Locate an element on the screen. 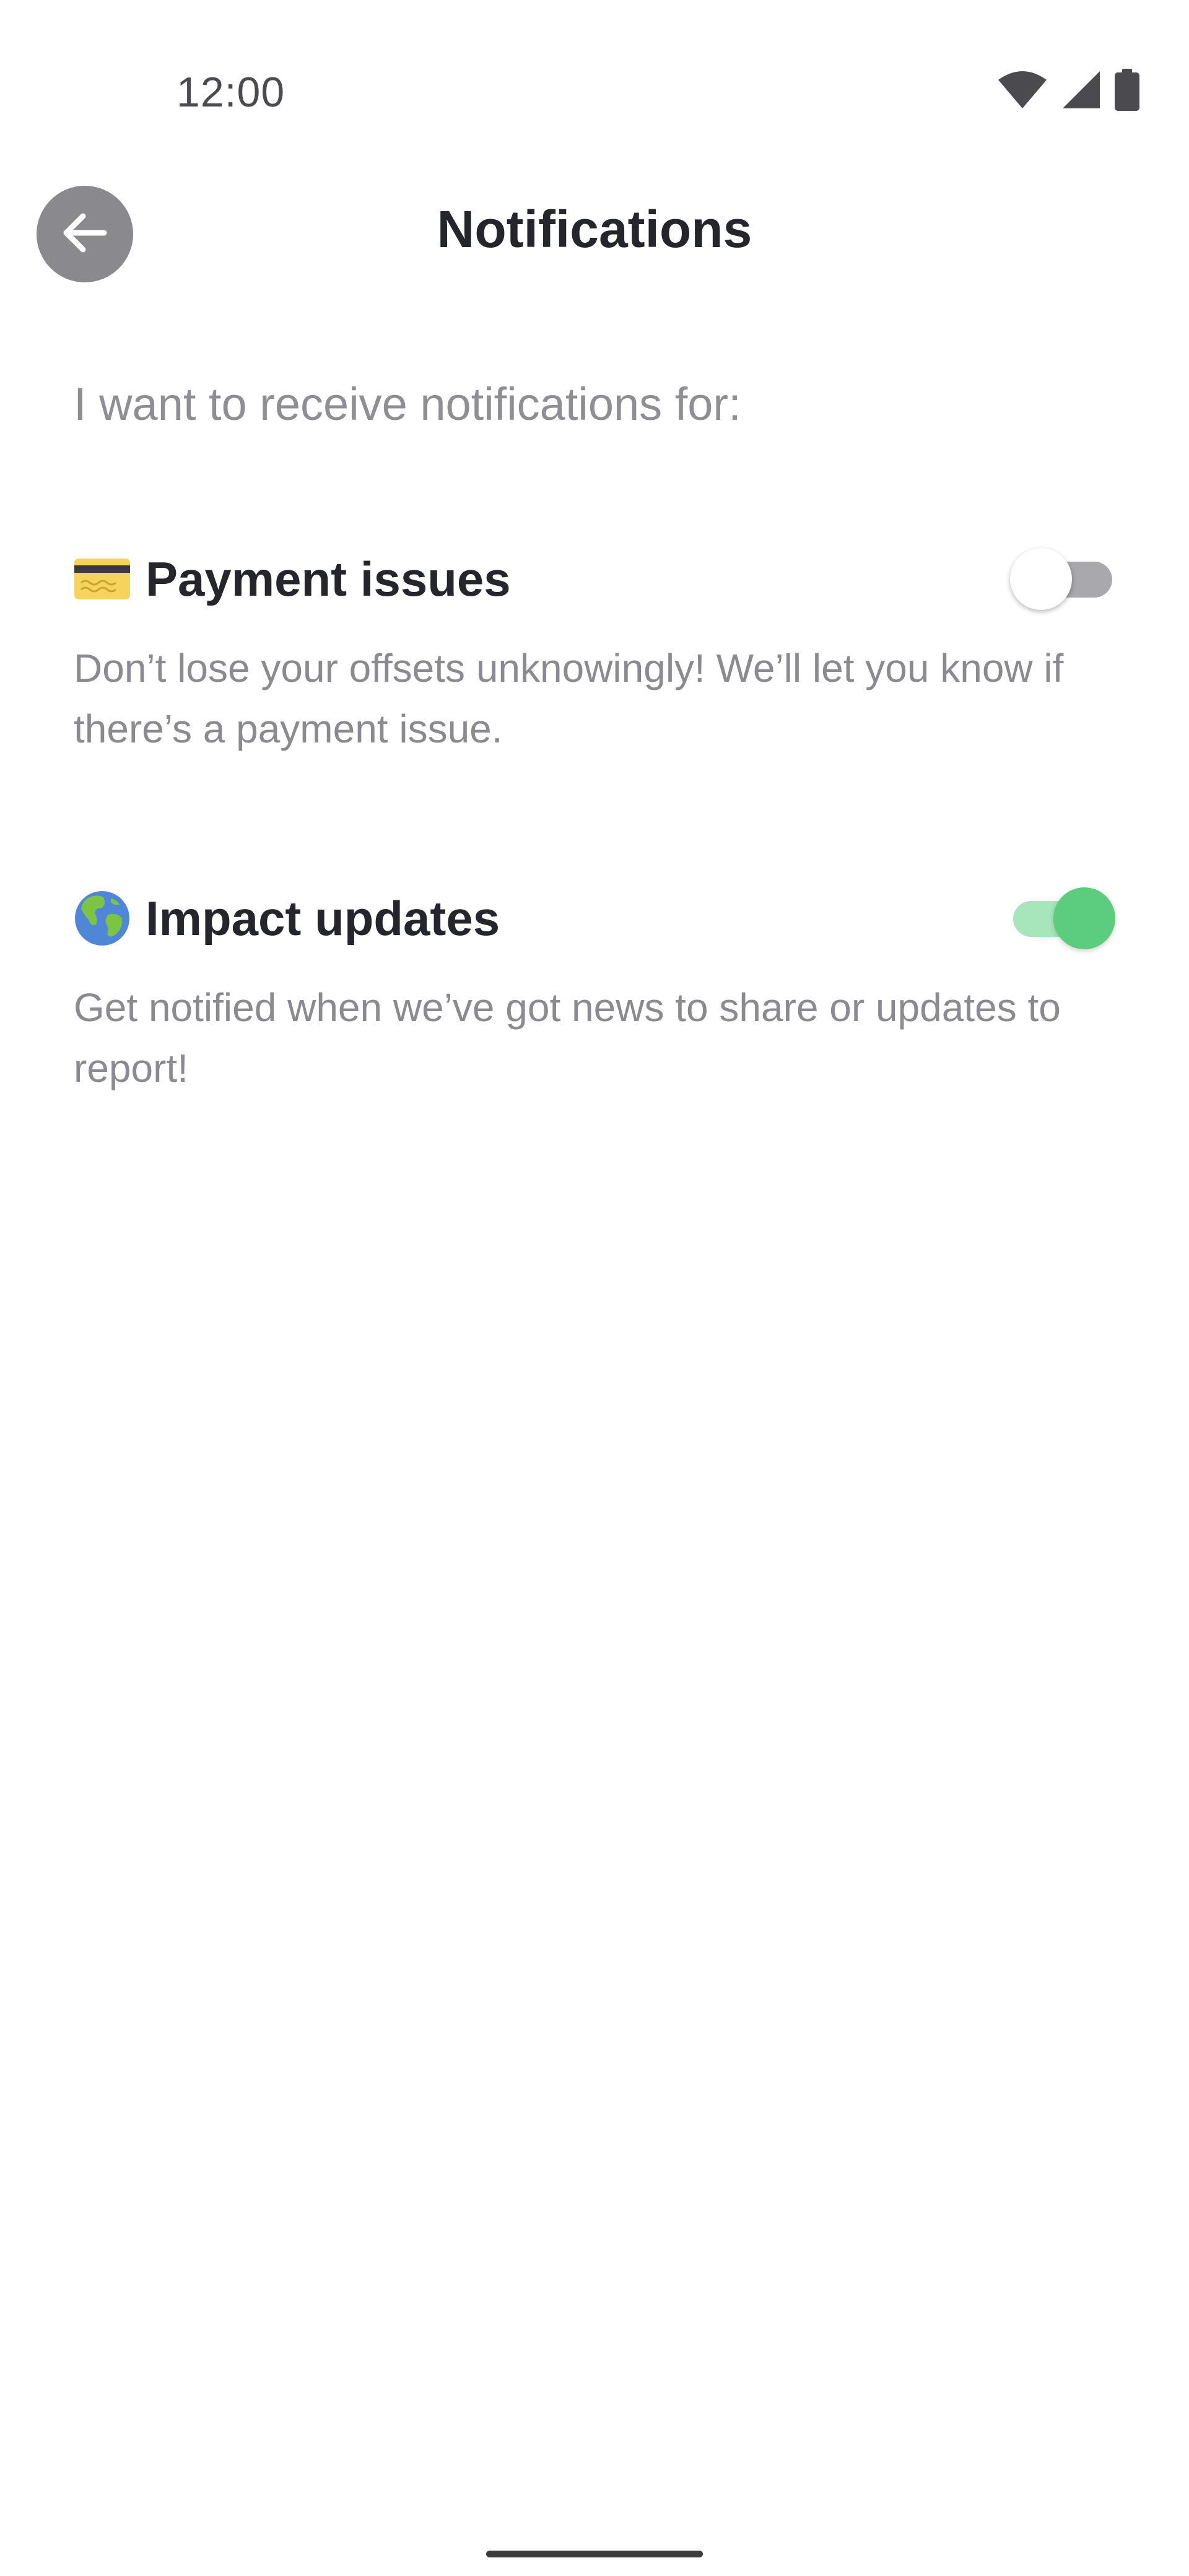  status-bar: 12:00 is located at coordinates (594, 77).